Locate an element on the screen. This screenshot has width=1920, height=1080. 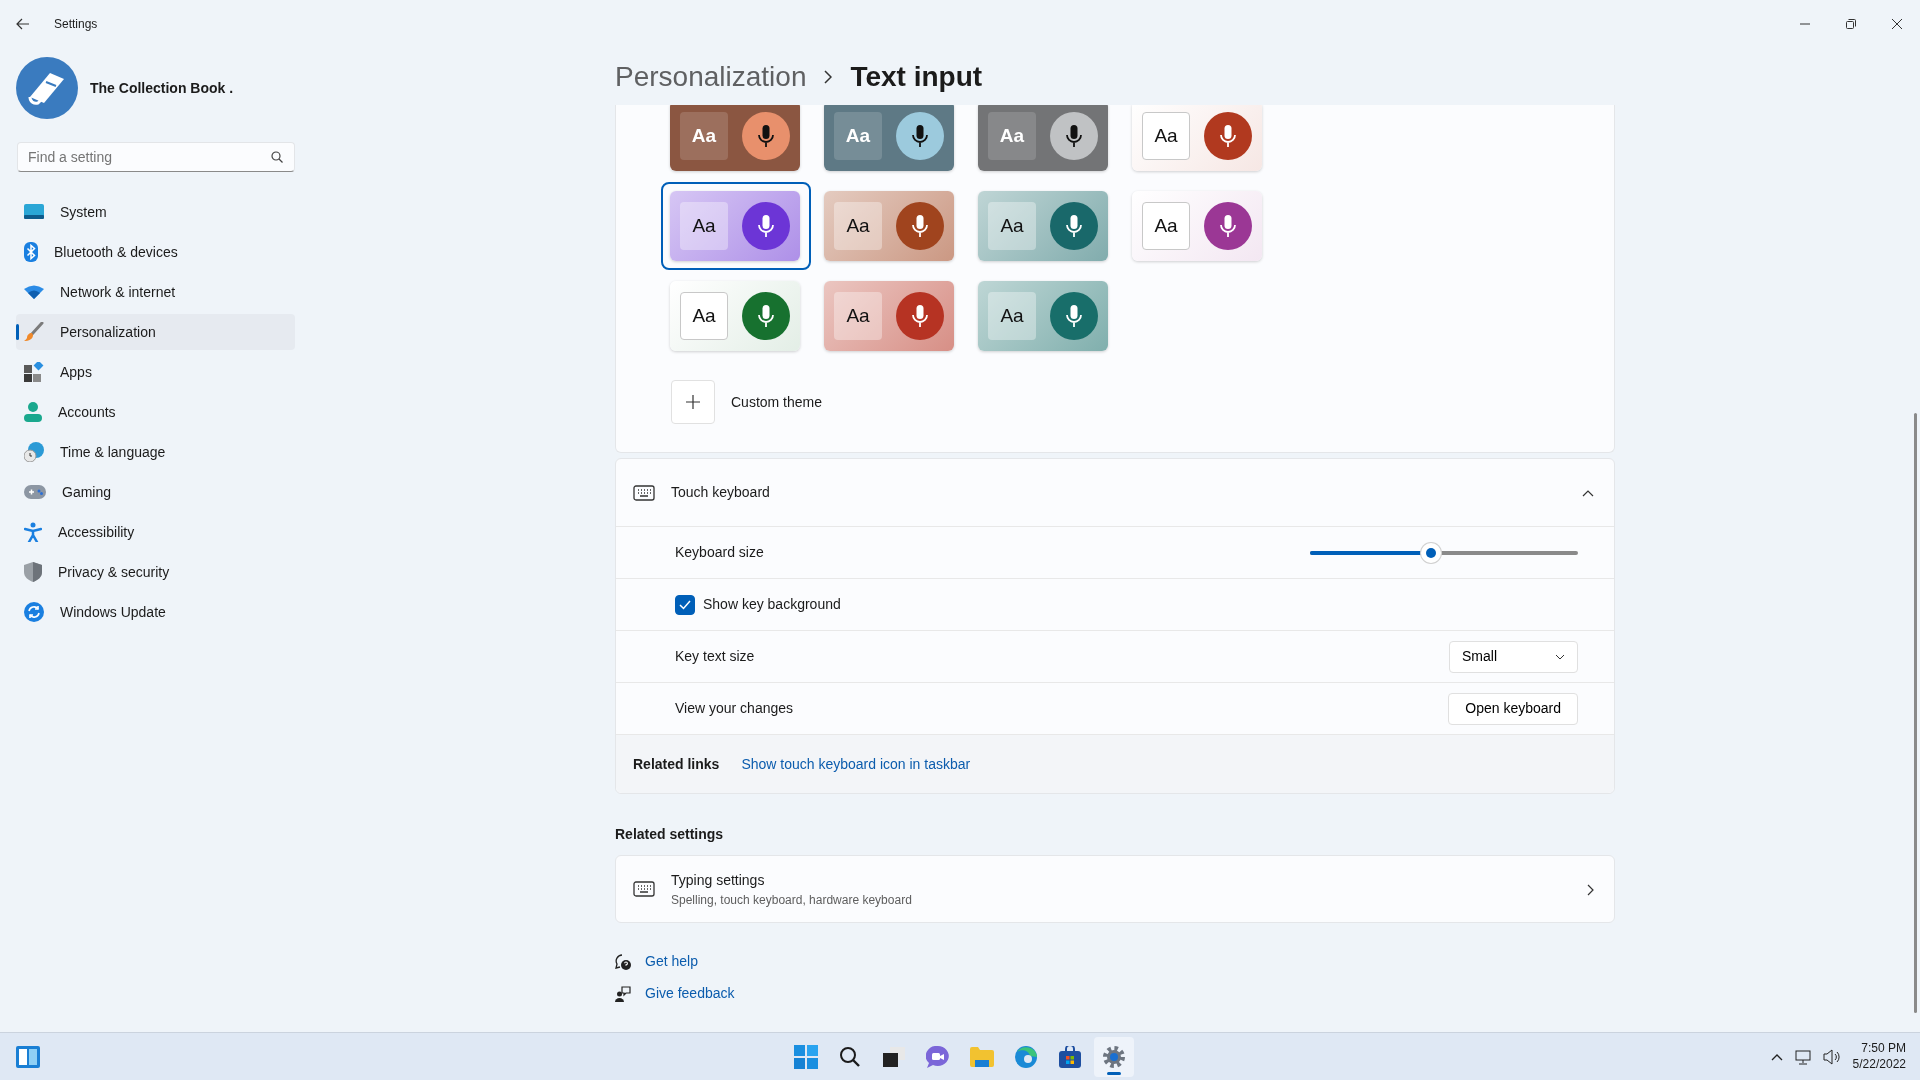
section-heading: Related settings is located at coordinates (670, 834).